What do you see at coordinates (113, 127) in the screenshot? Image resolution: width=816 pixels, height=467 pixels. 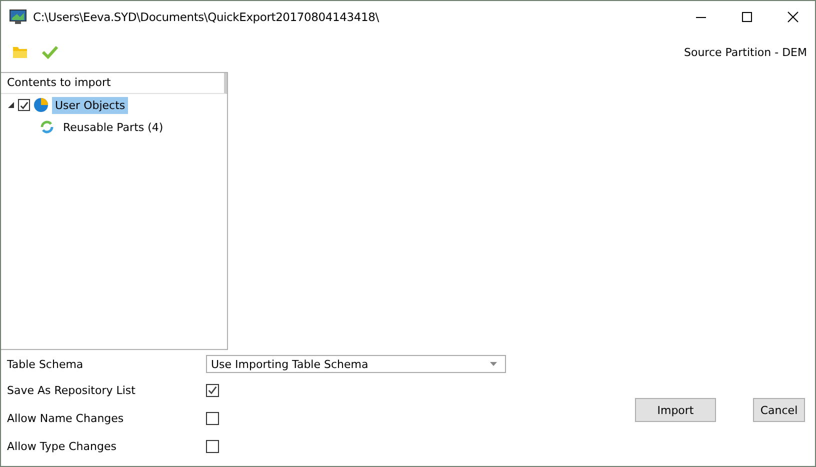 I see `tree-item: Reusable Parts (4)` at bounding box center [113, 127].